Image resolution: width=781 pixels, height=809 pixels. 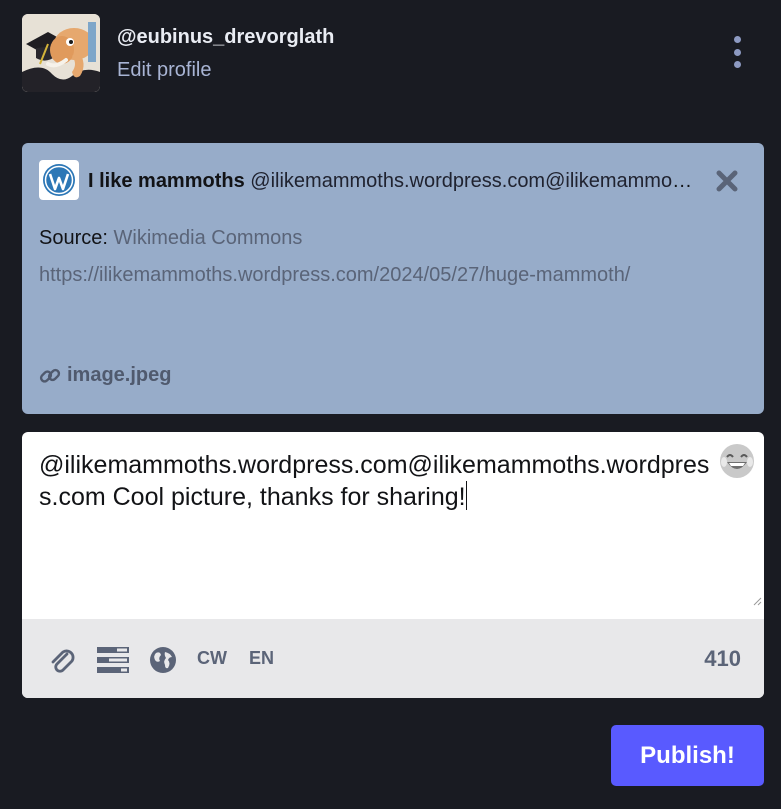 I want to click on resize-handle, so click(x=757, y=599).